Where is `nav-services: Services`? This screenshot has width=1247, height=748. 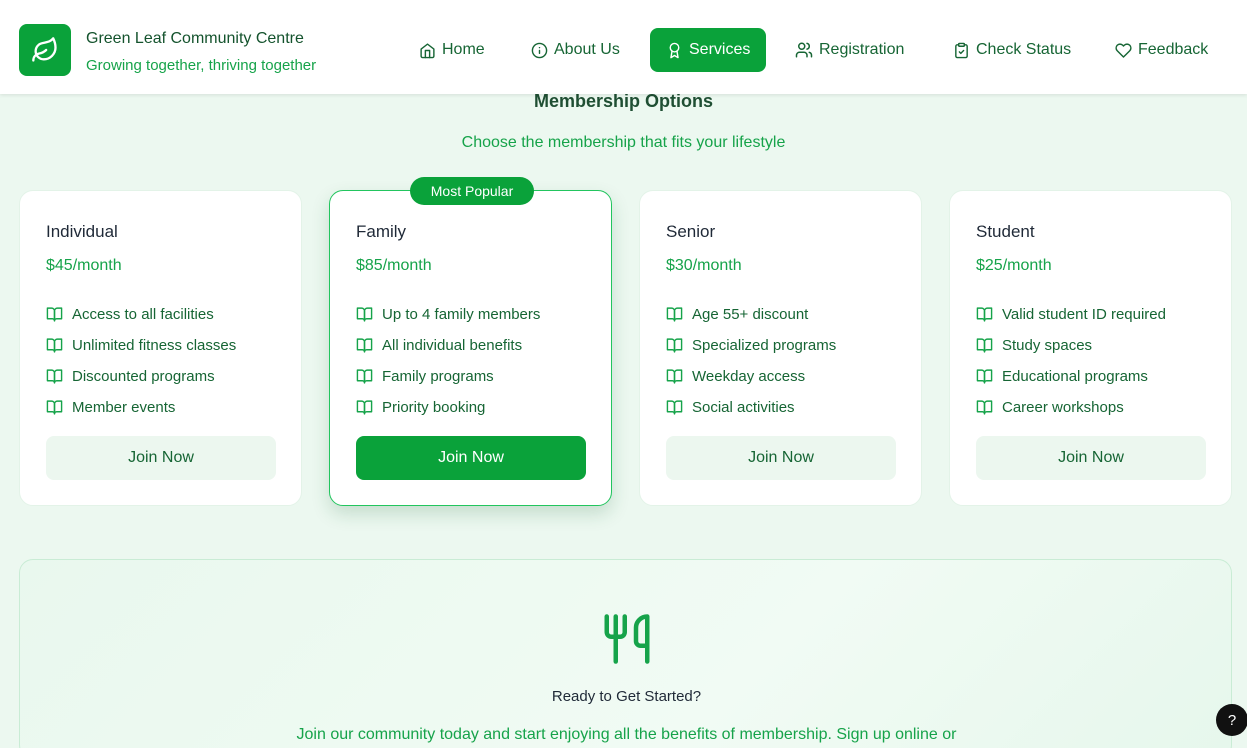 nav-services: Services is located at coordinates (708, 50).